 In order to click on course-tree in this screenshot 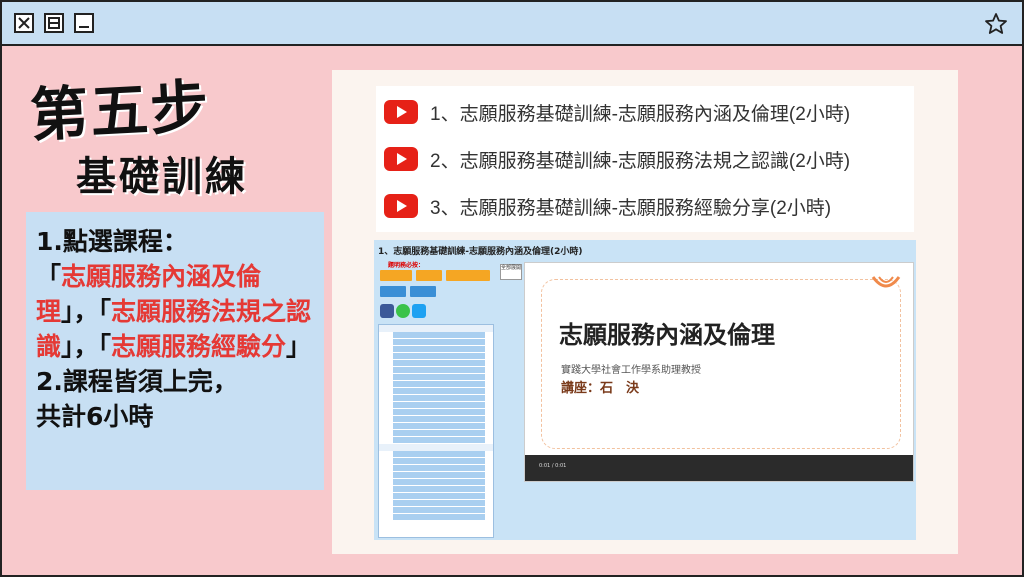, I will do `click(436, 431)`.